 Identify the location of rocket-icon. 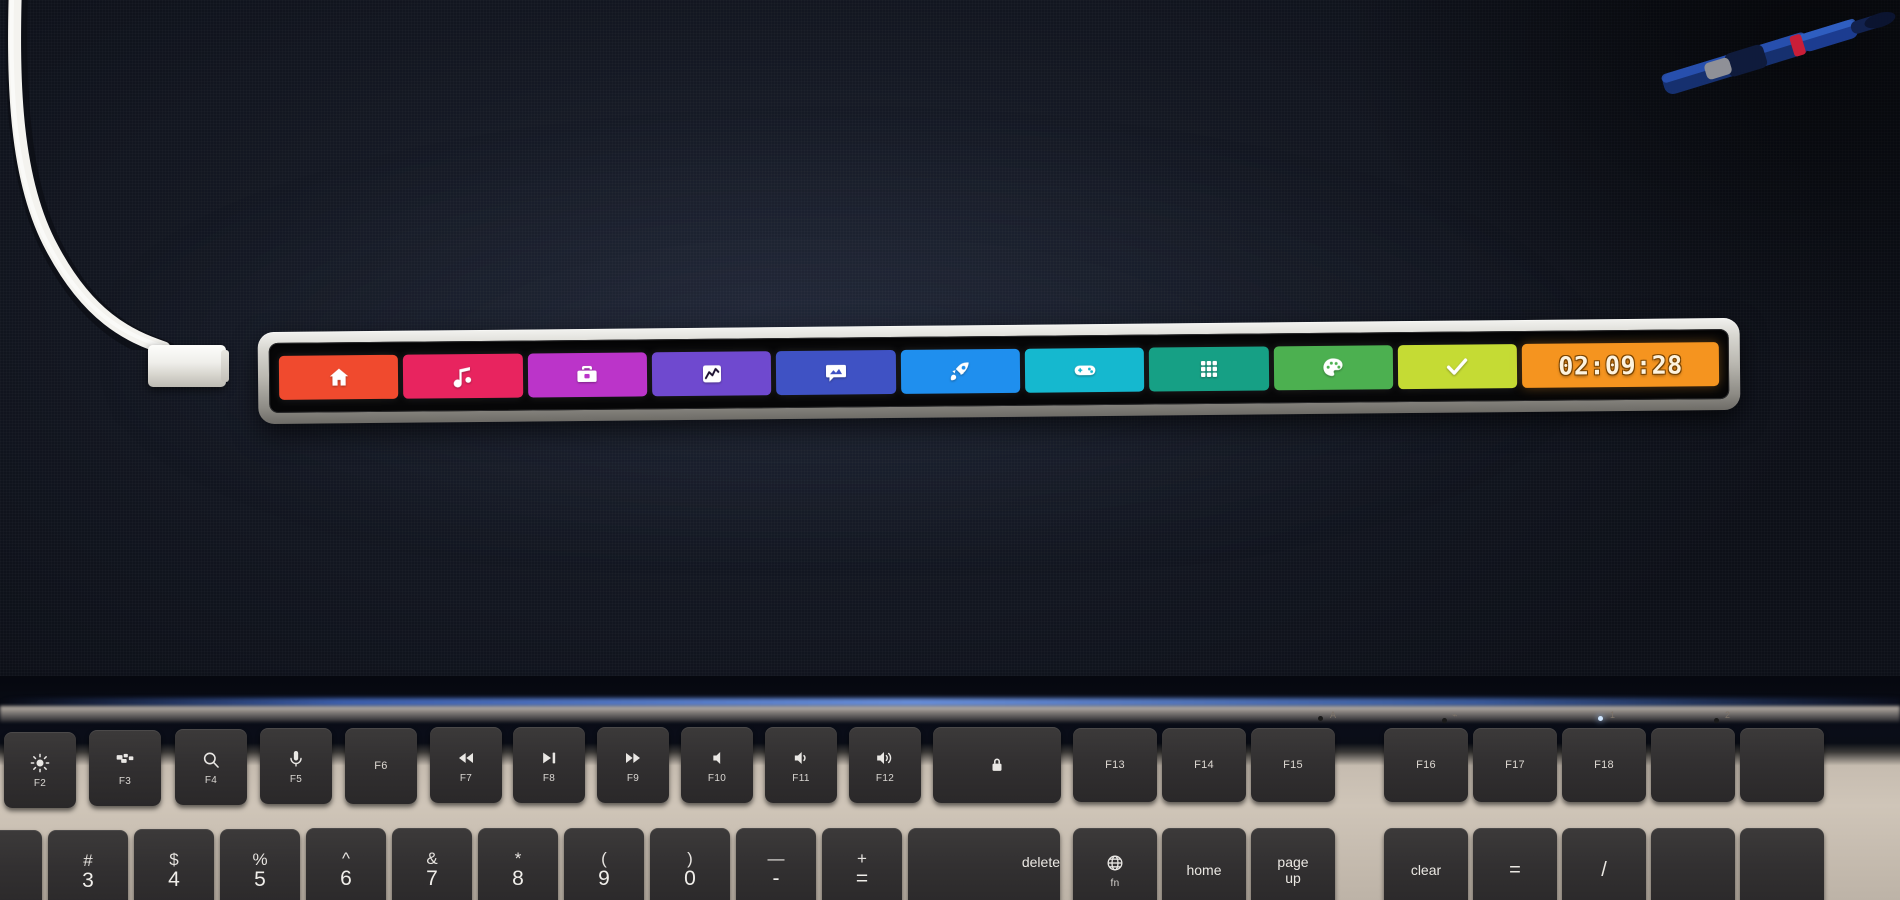
(960, 371).